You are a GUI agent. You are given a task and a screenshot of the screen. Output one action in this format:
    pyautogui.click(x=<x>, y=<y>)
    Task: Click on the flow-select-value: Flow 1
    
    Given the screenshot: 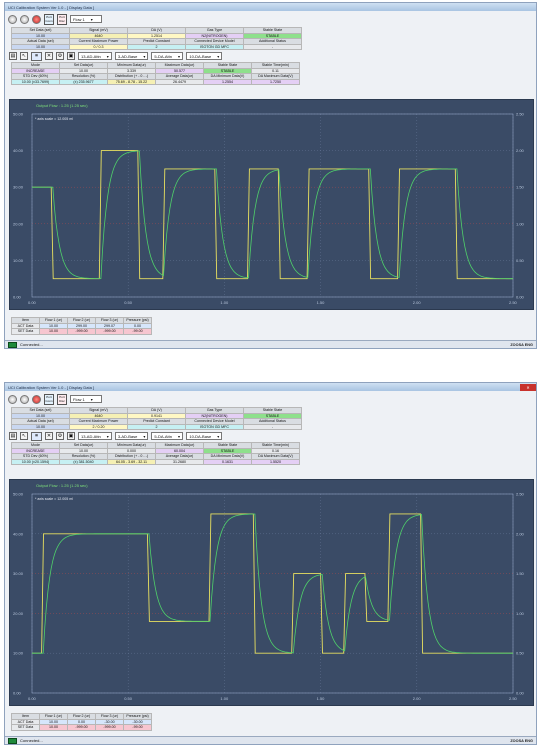 What is the action you would take?
    pyautogui.click(x=79, y=19)
    